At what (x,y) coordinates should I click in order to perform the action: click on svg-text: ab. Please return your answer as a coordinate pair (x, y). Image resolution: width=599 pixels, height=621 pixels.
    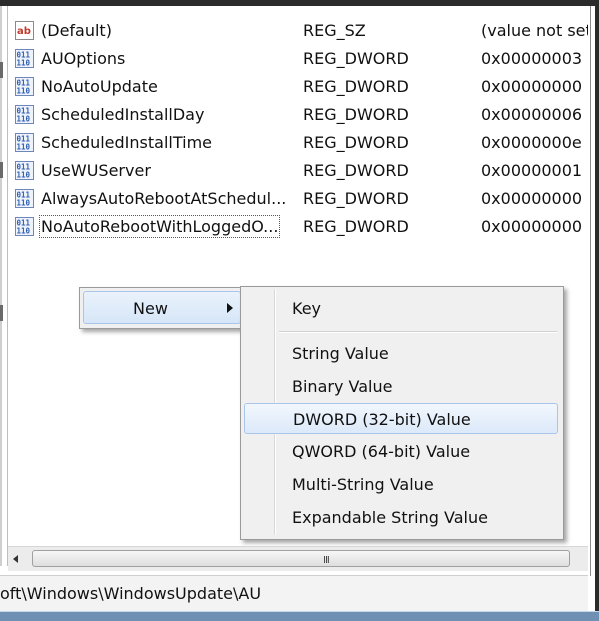
    Looking at the image, I should click on (24, 31).